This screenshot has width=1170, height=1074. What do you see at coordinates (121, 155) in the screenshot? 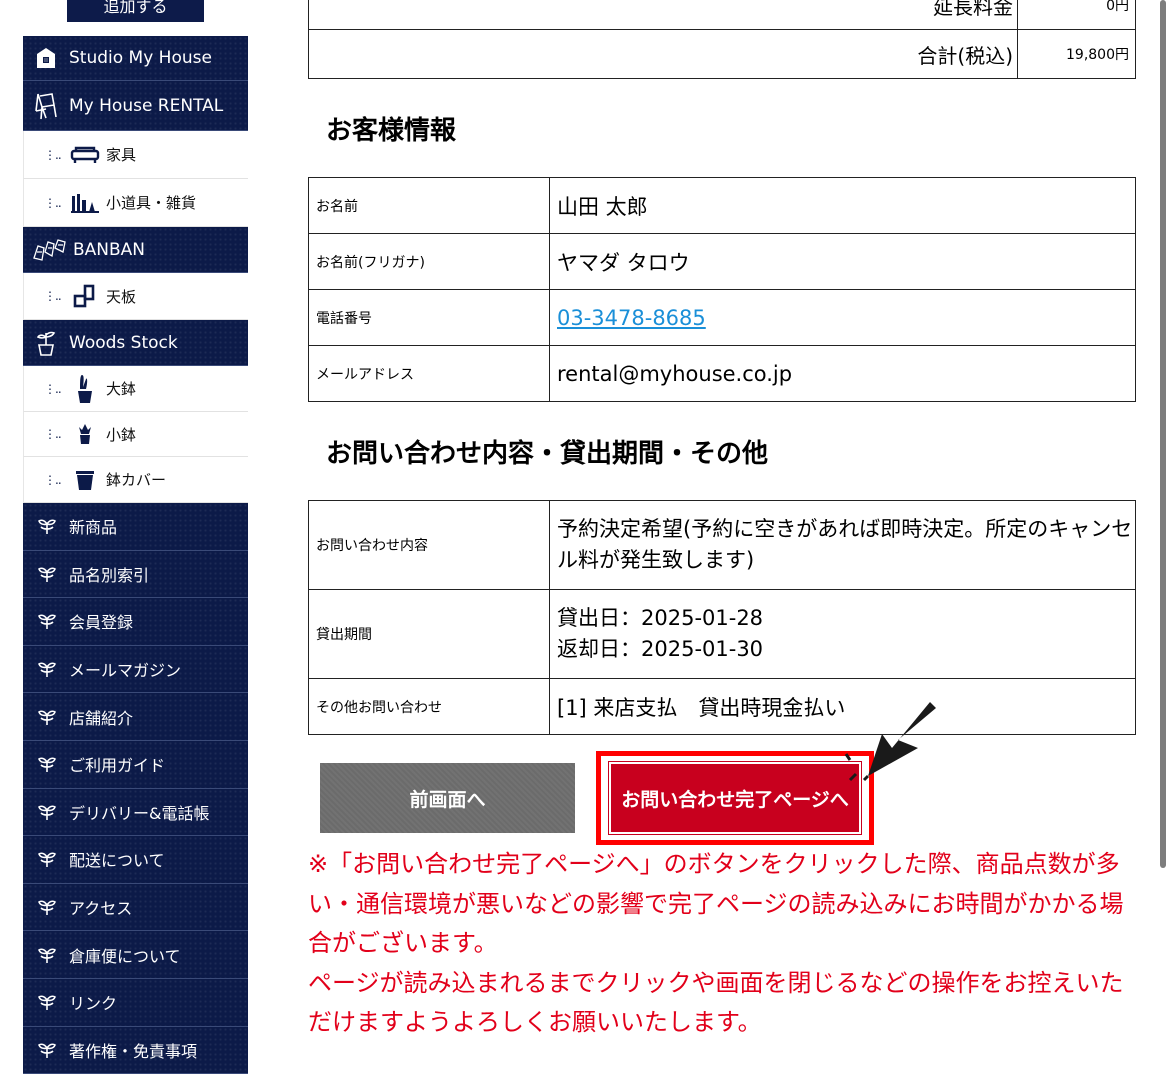
I see `sidebar-item-label: 家具` at bounding box center [121, 155].